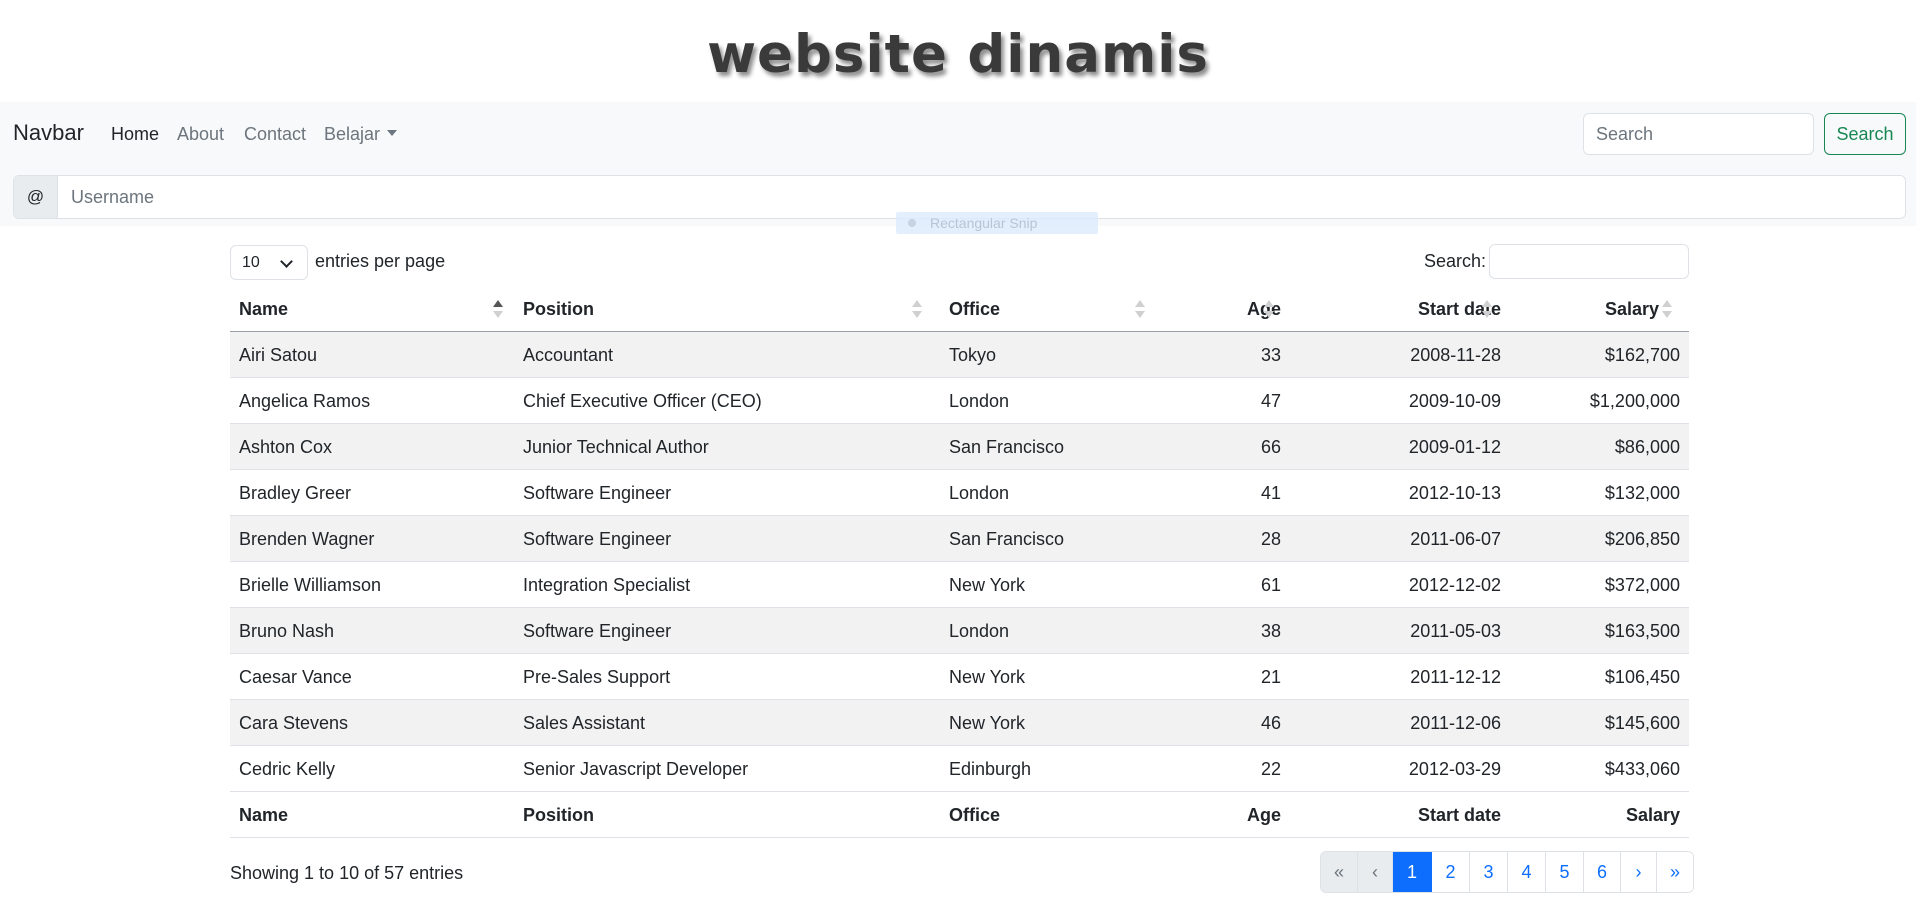 This screenshot has height=904, width=1916. Describe the element at coordinates (1454, 585) in the screenshot. I see `cell-start-date: 2012-12-02` at that location.